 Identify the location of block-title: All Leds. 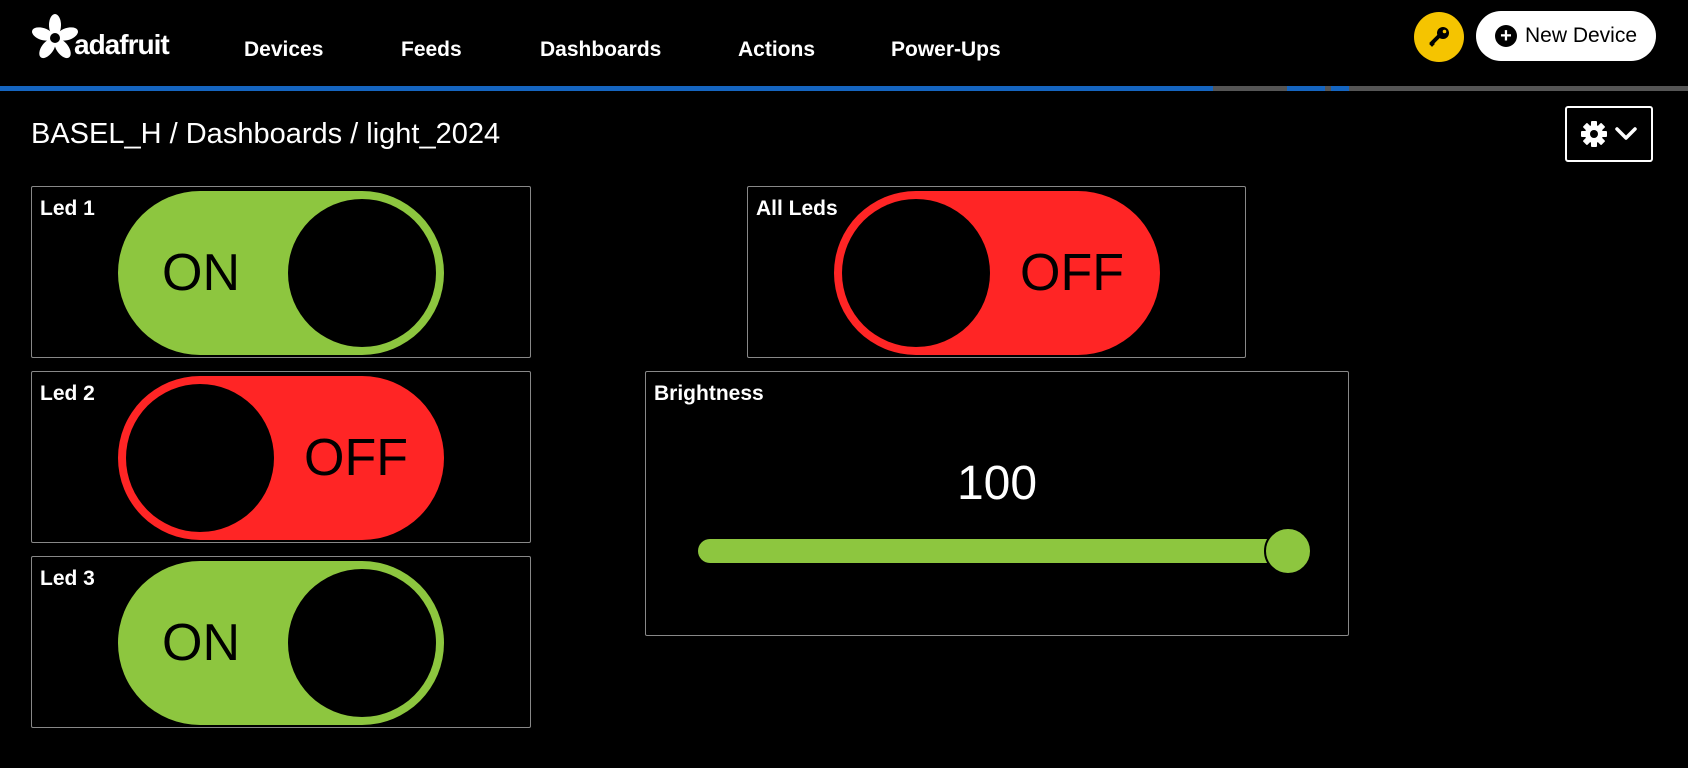
(797, 208).